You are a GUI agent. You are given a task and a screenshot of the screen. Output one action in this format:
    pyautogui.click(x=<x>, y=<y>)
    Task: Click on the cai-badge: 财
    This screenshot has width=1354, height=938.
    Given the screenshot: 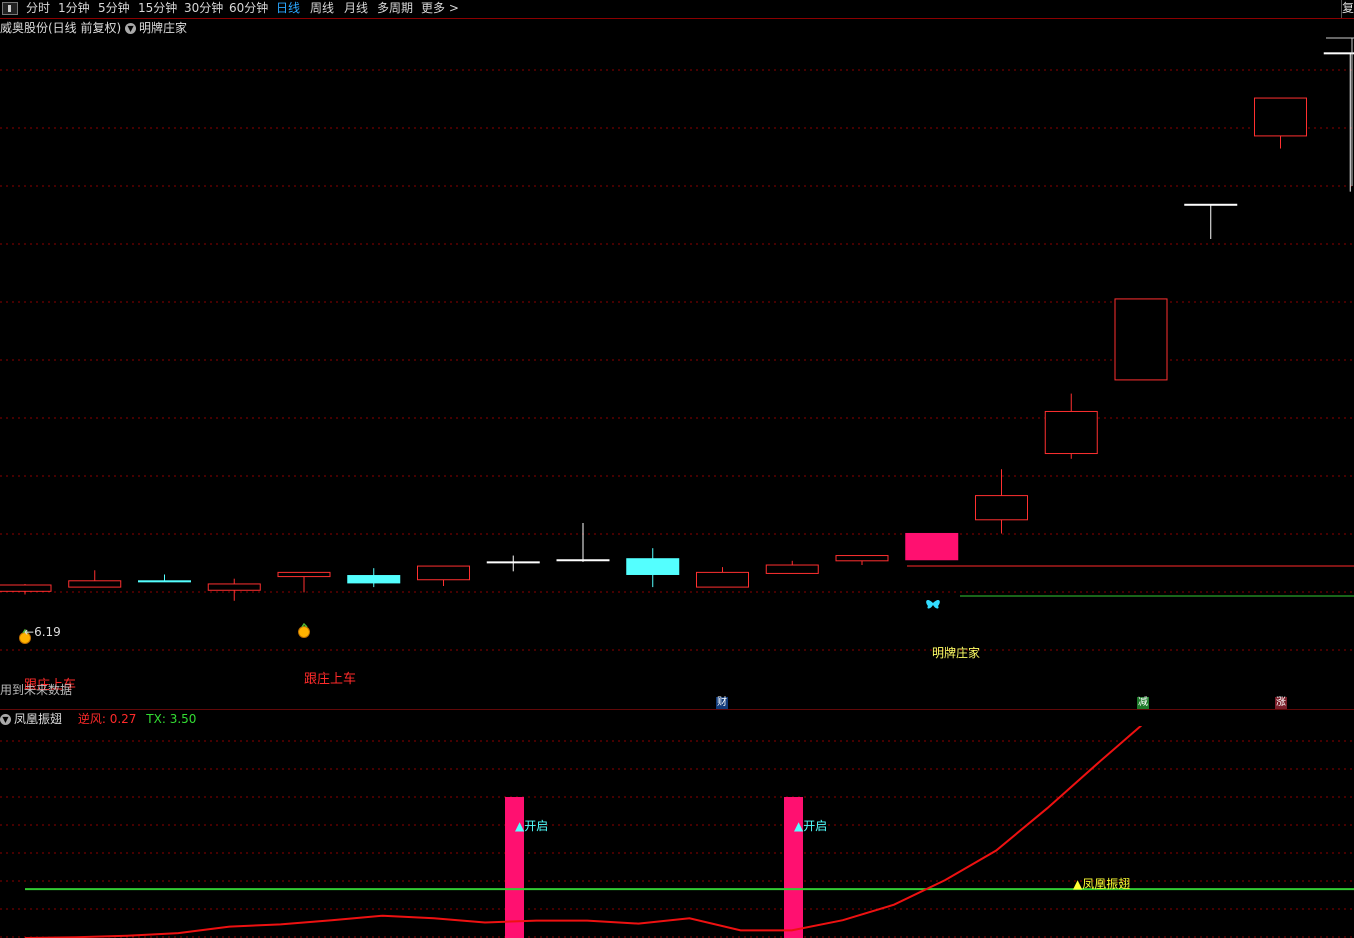 What is the action you would take?
    pyautogui.click(x=722, y=703)
    